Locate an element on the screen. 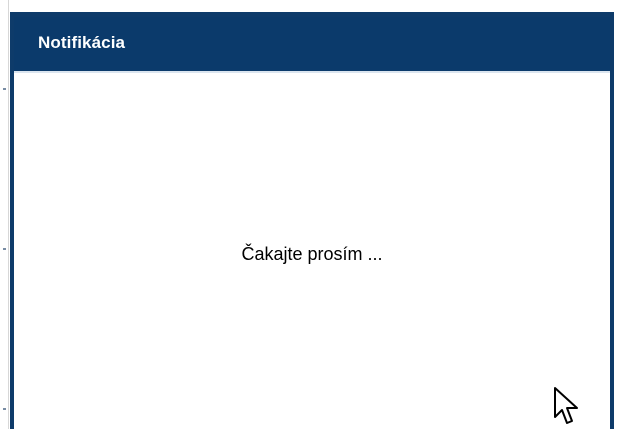  dialog-header: Notifikácia is located at coordinates (312, 45).